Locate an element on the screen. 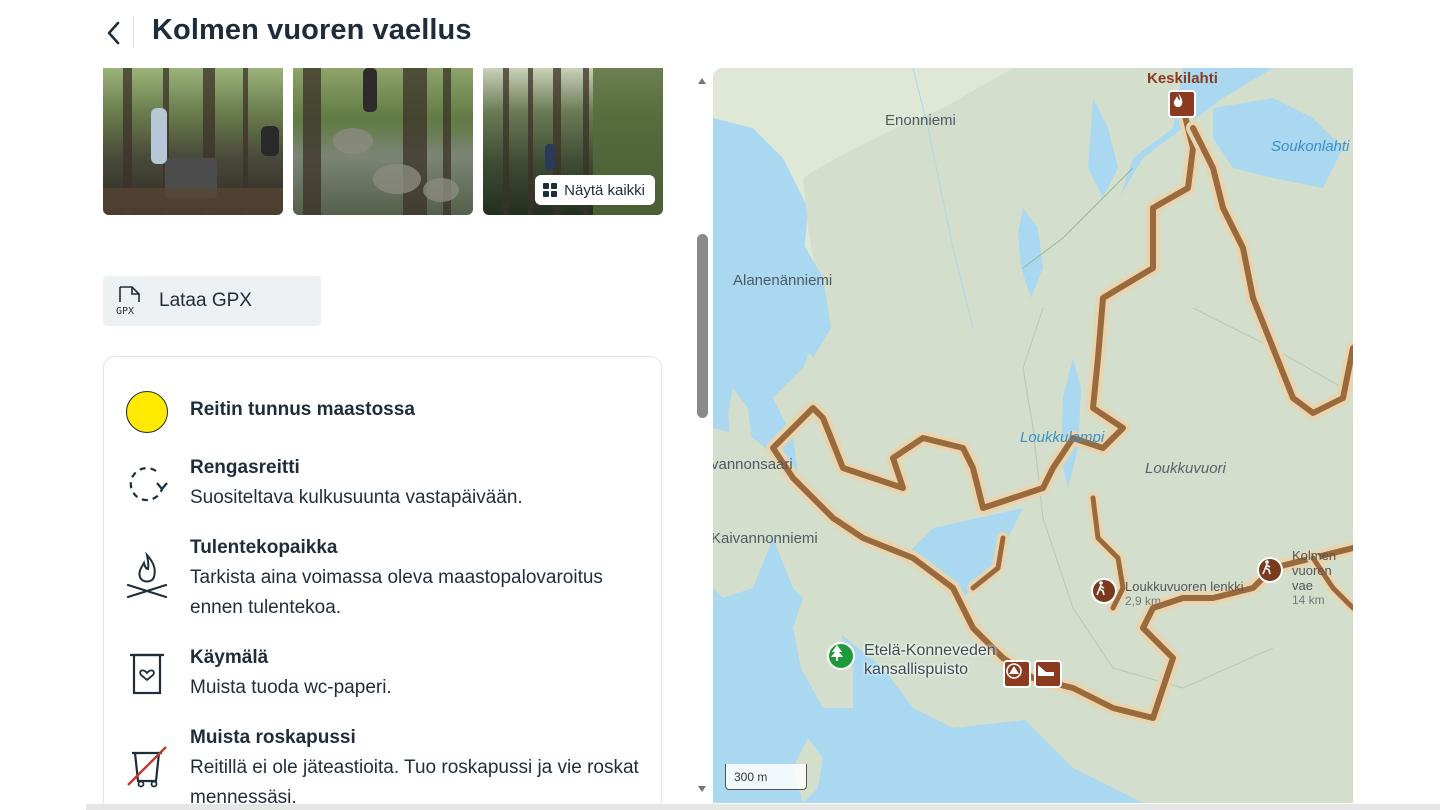 The image size is (1440, 810). info-item-title: Reitin tunnus maastossa is located at coordinates (302, 409).